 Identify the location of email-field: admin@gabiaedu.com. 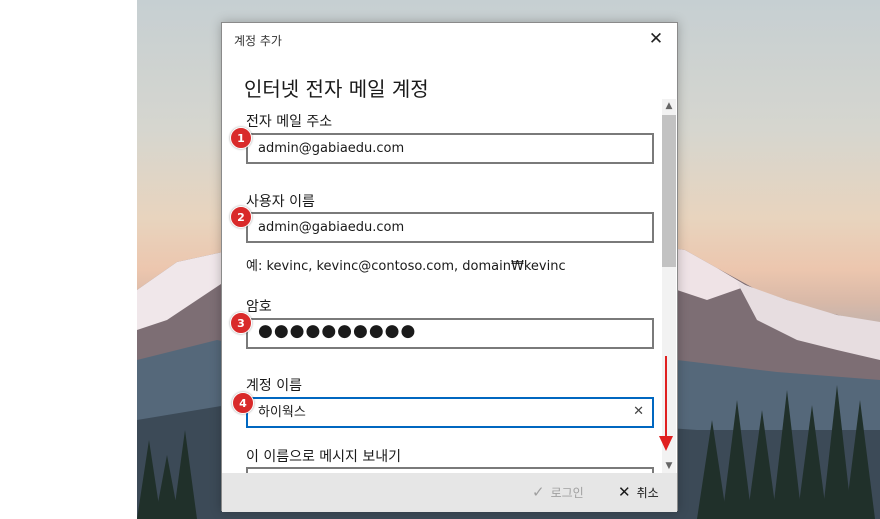
(450, 148).